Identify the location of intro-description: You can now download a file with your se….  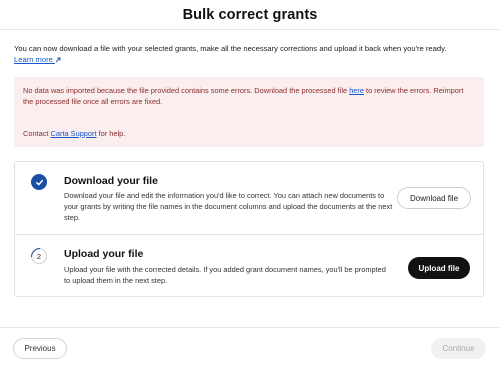
(230, 48).